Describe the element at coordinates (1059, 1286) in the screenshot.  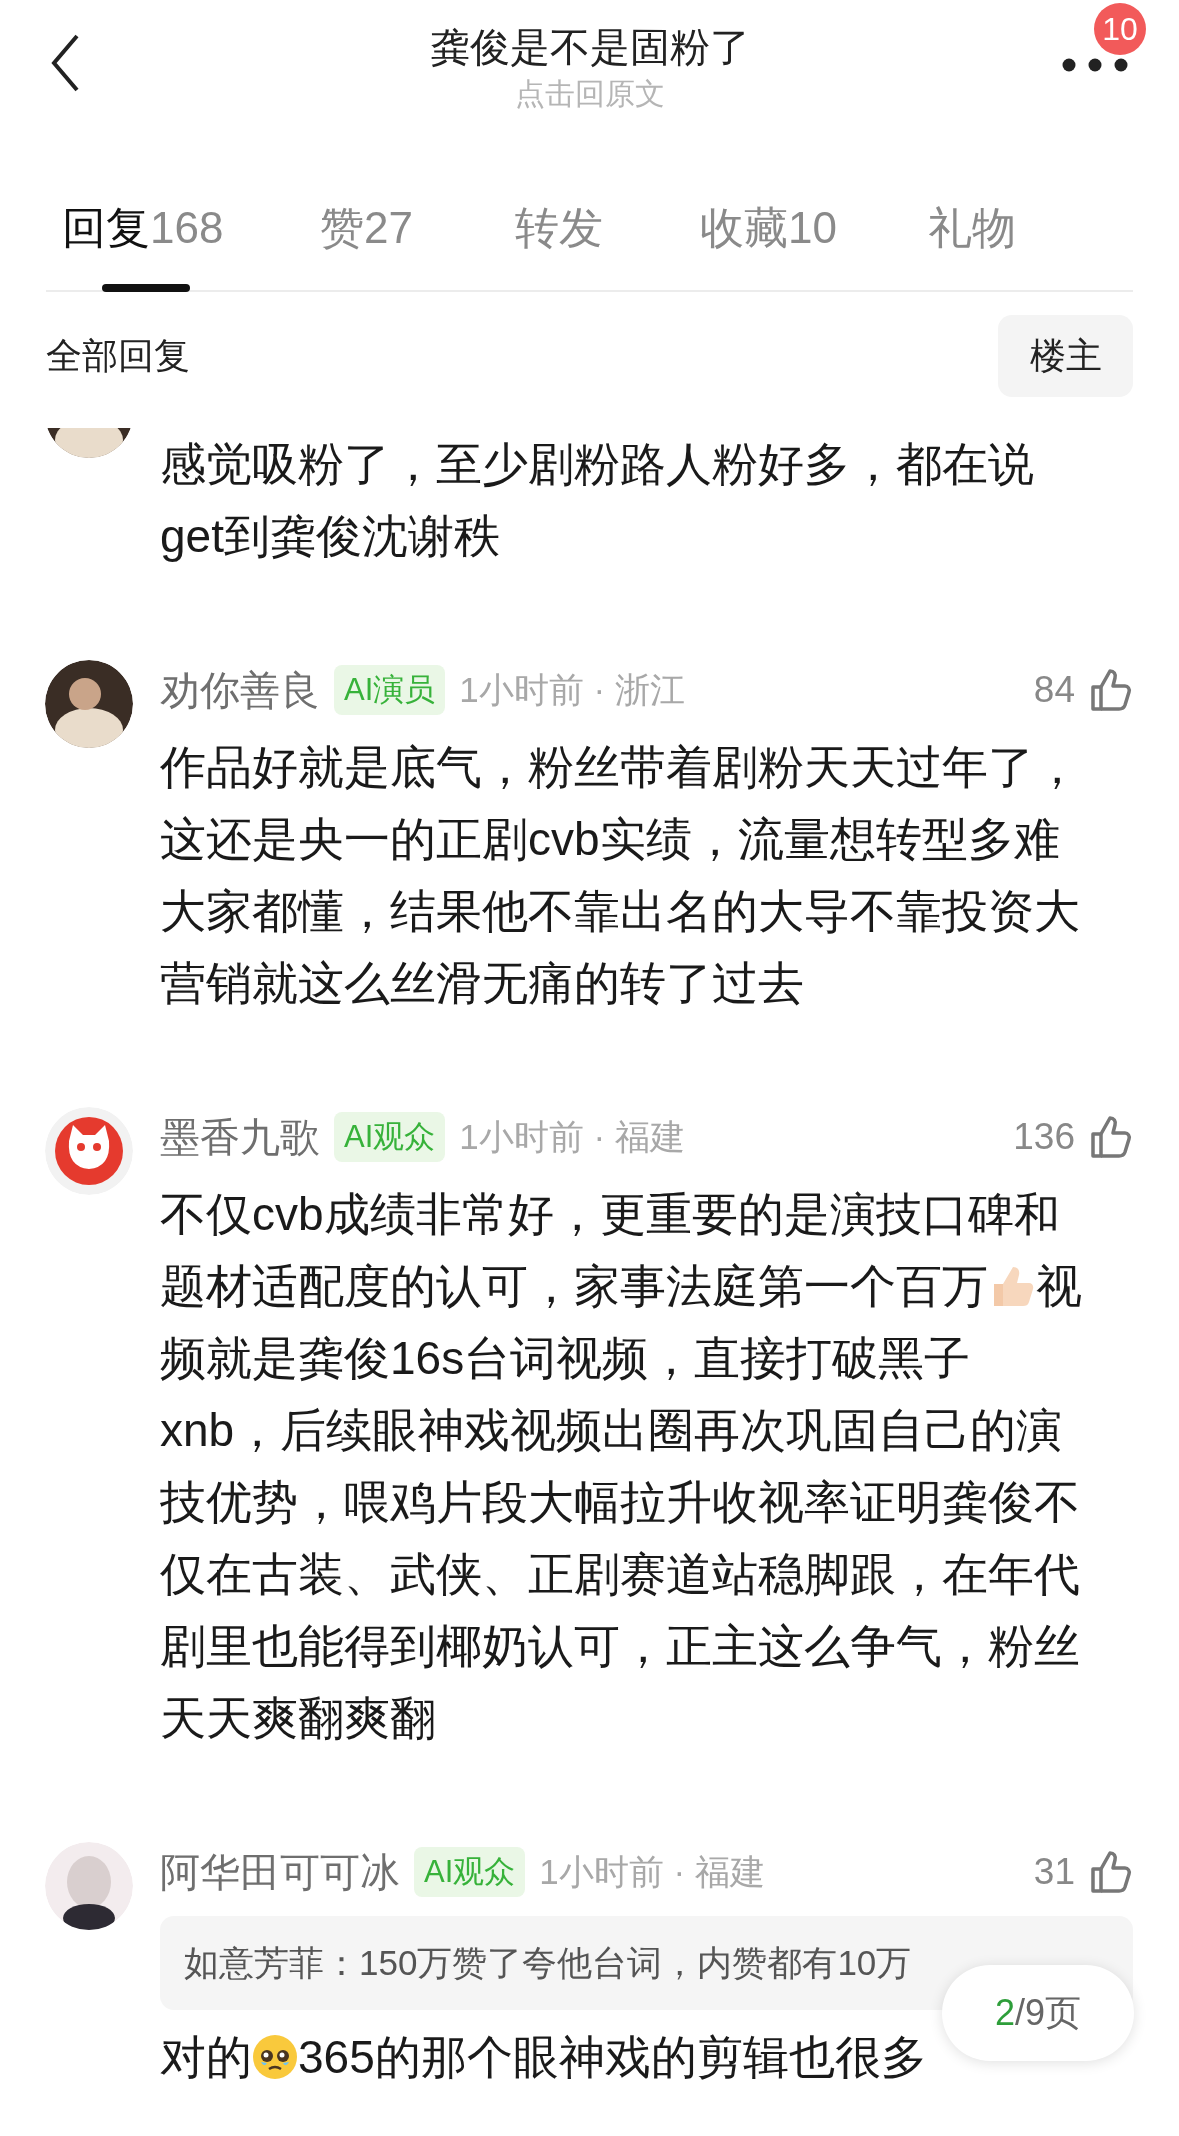
I see `comment-text: 视` at that location.